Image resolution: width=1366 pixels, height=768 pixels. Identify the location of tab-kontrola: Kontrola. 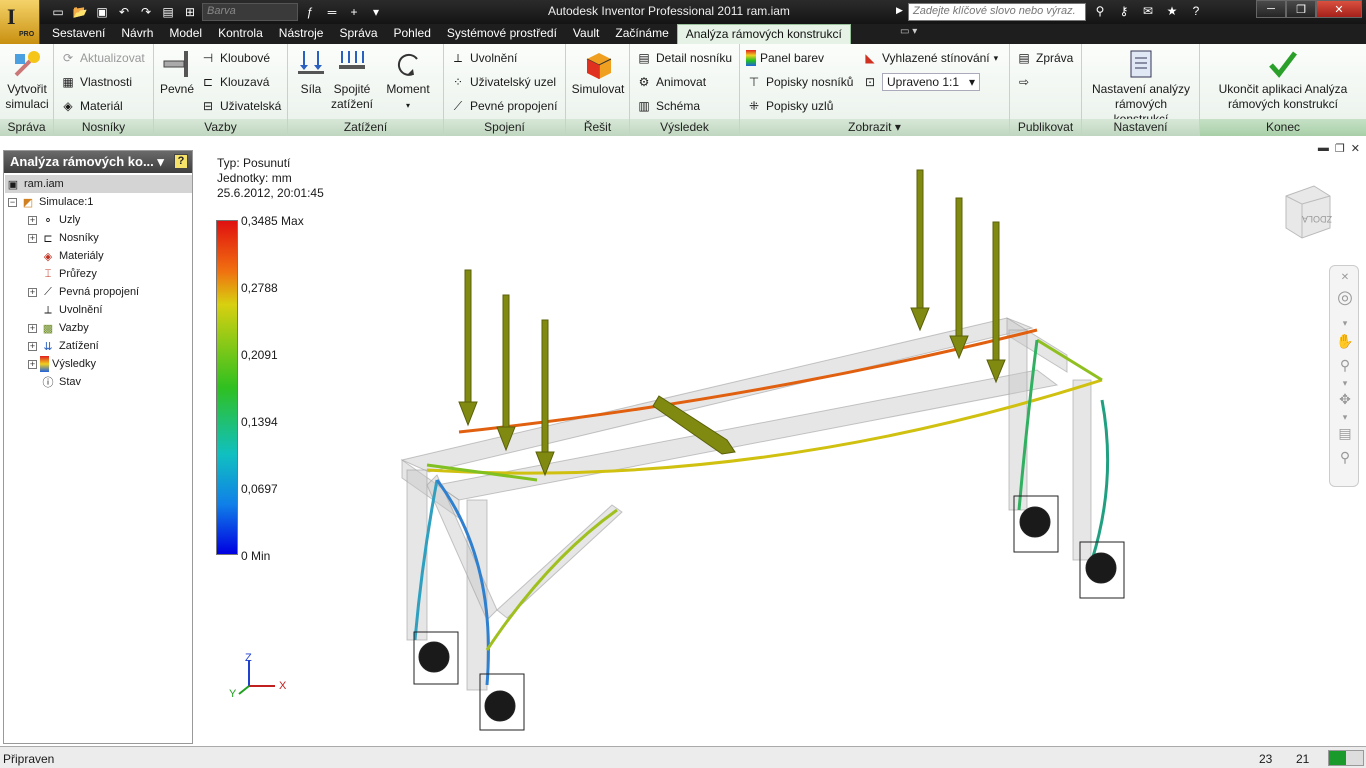
(240, 34).